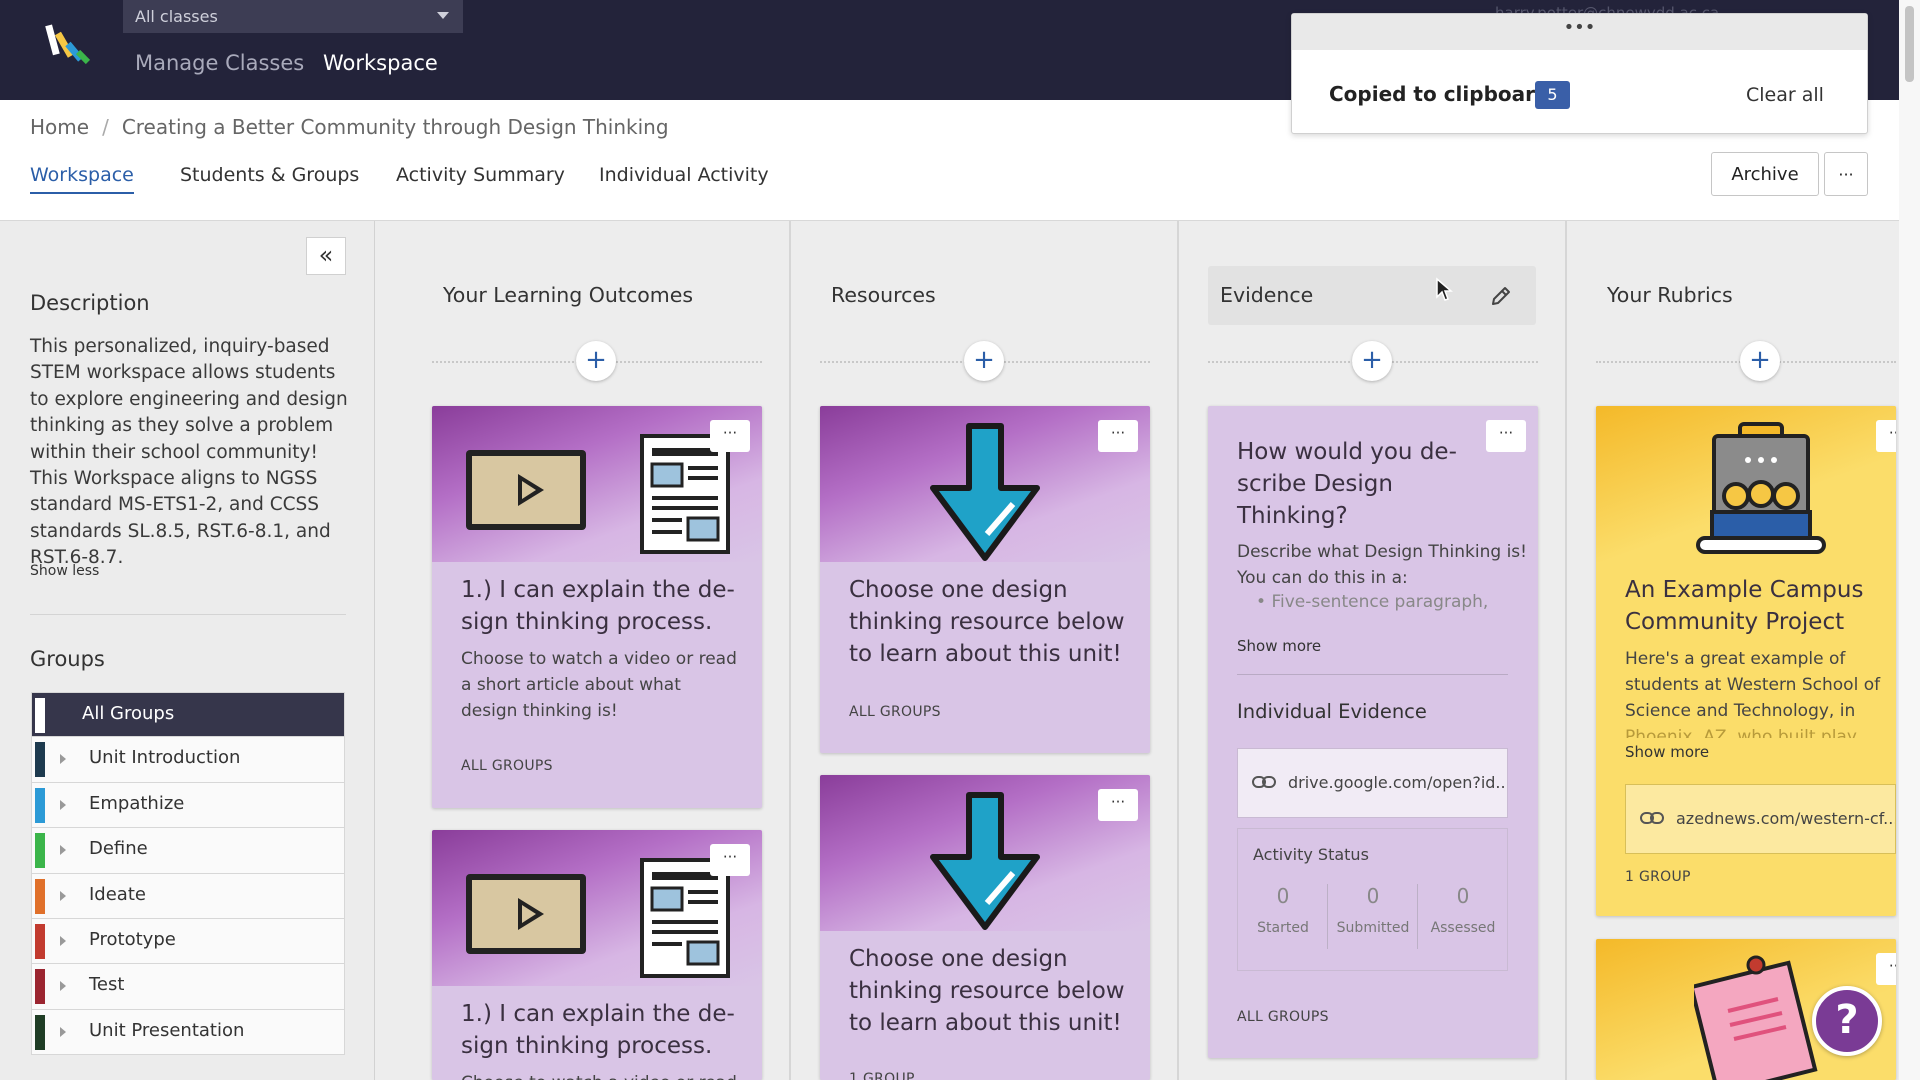 The image size is (1920, 1080). What do you see at coordinates (1760, 361) in the screenshot?
I see `add-rubric-button: +` at bounding box center [1760, 361].